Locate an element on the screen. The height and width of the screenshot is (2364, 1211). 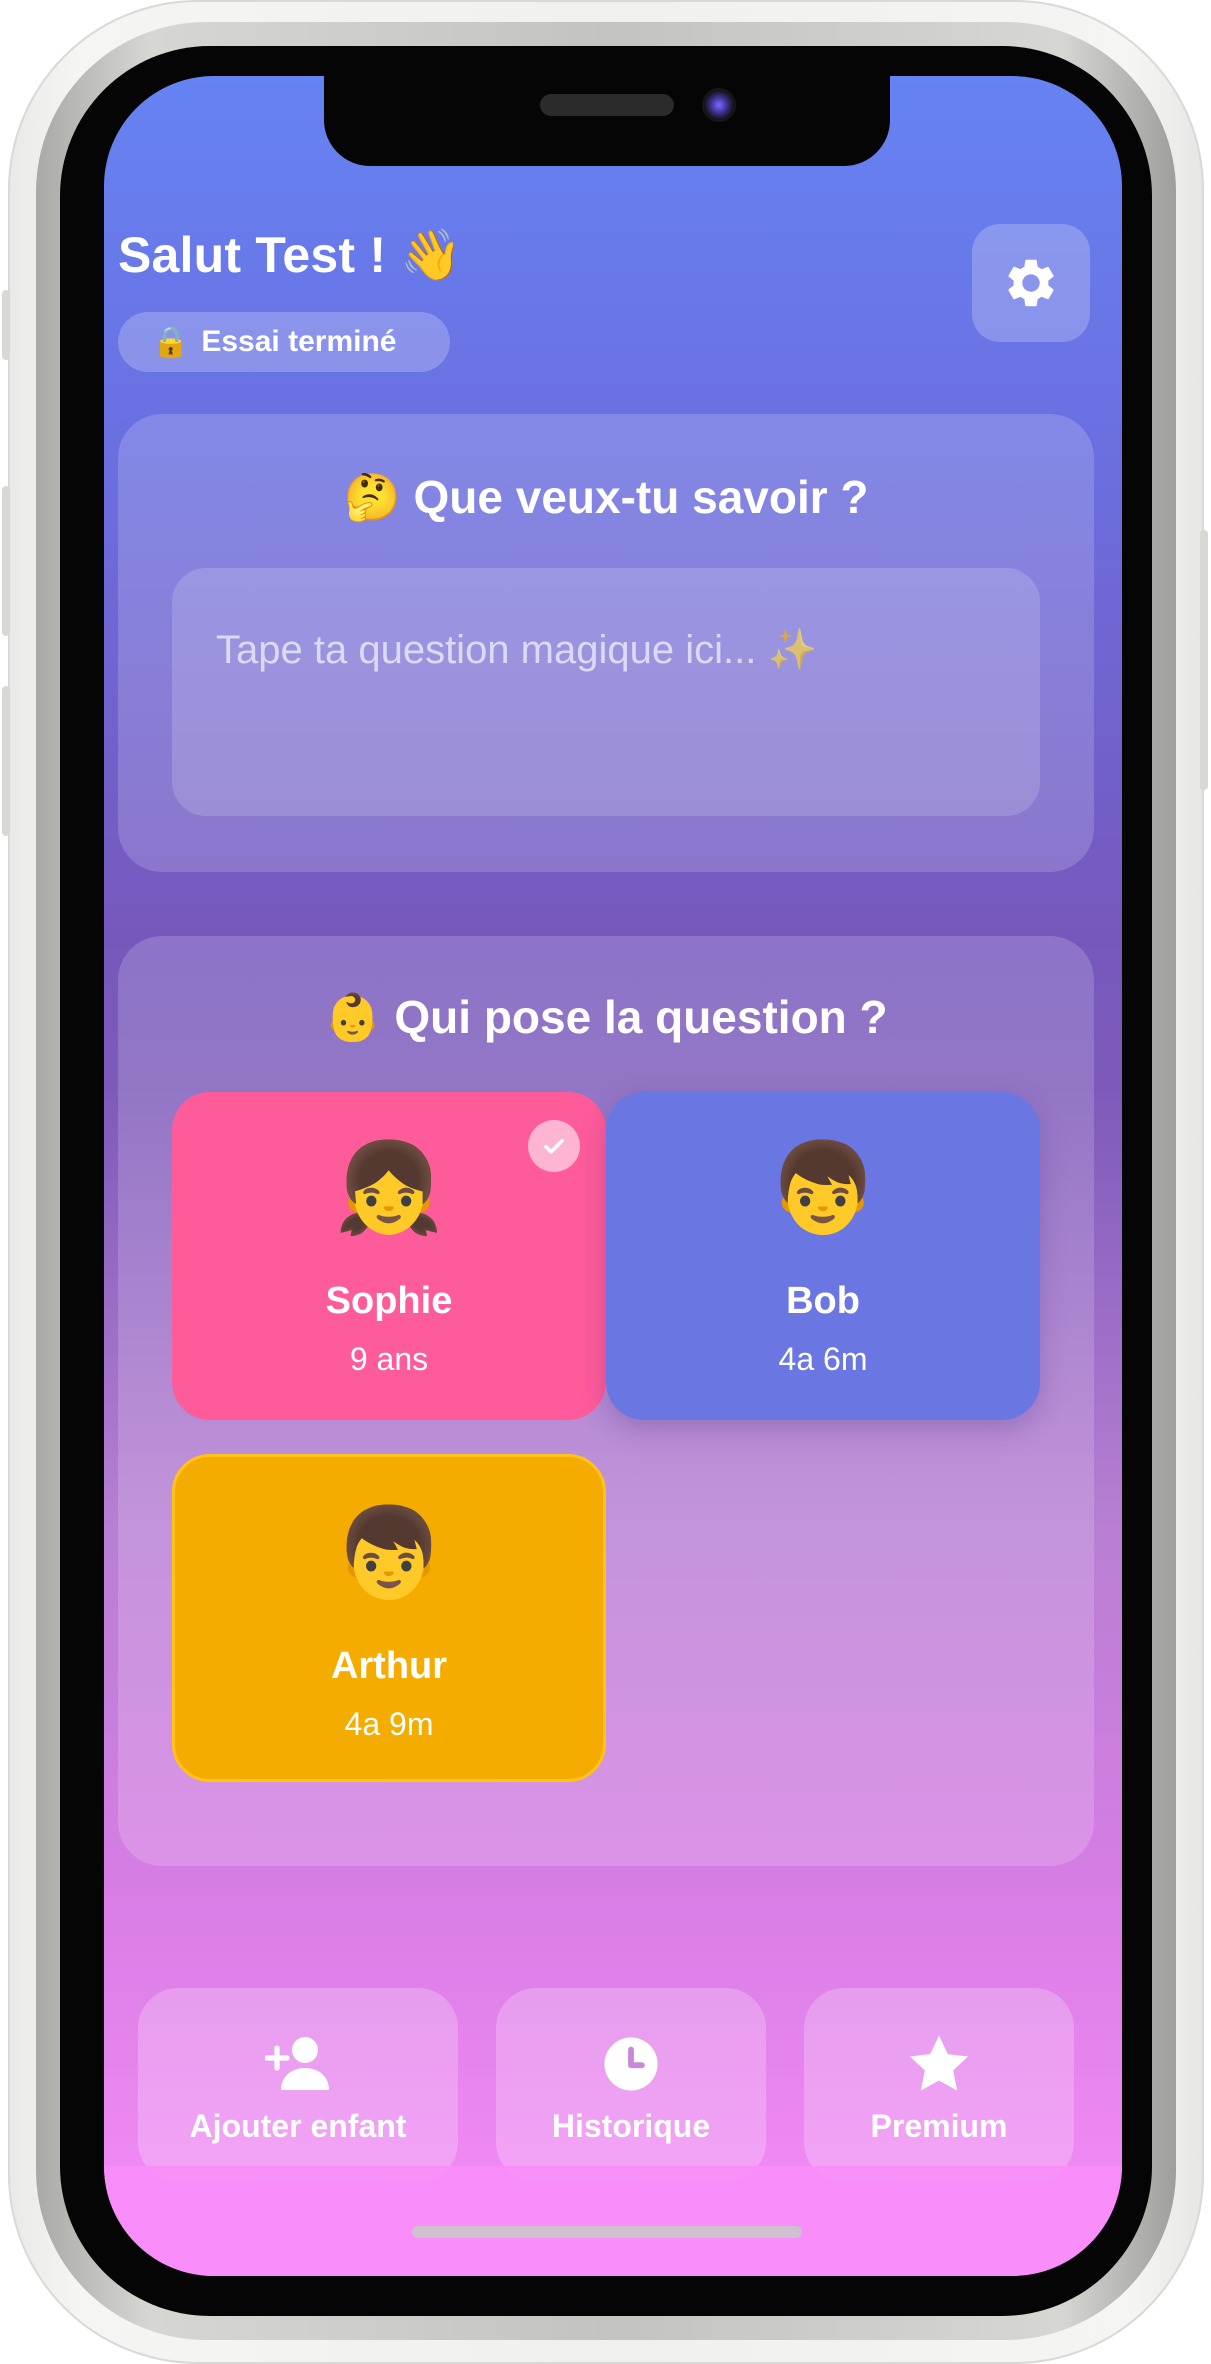
child-card-sophie: 👧 Sophie 9 ans is located at coordinates (389, 1256).